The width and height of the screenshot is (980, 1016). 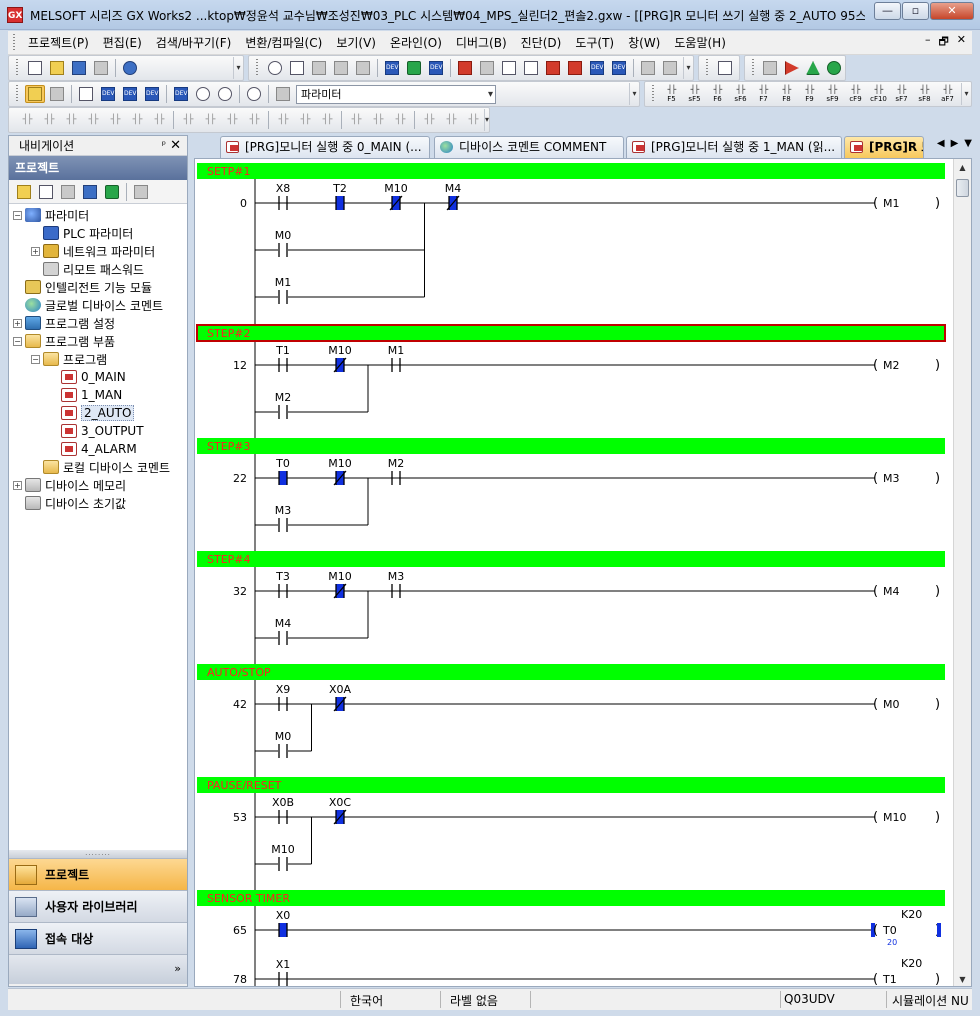 I want to click on nav-button-lib: 사용자 라이브러리, so click(x=98, y=906).